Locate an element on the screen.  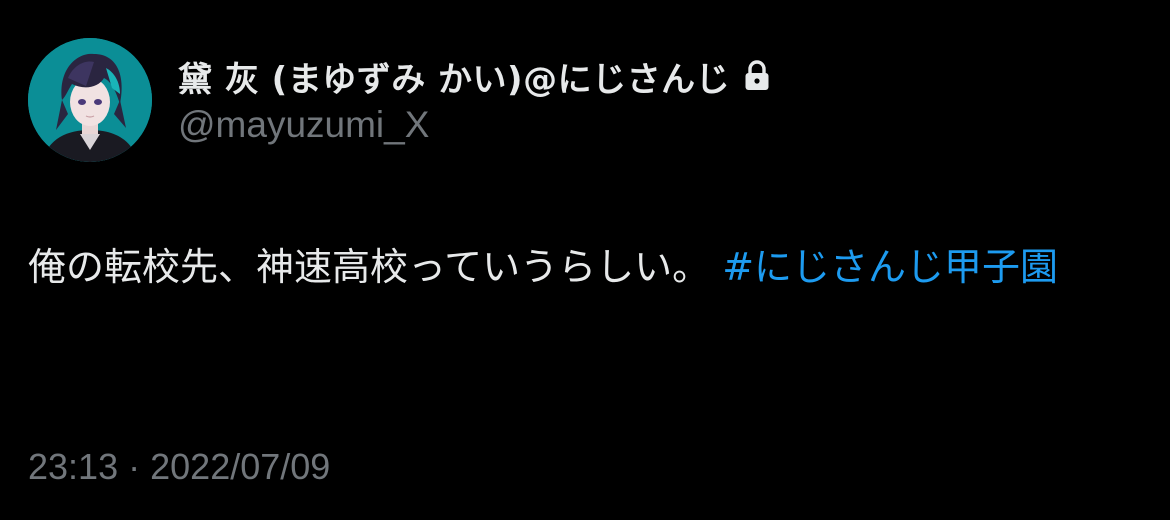
tweet-text: 俺の転校先、神速高校っていうらしい。 #にじさんじ甲子園 is located at coordinates (583, 267).